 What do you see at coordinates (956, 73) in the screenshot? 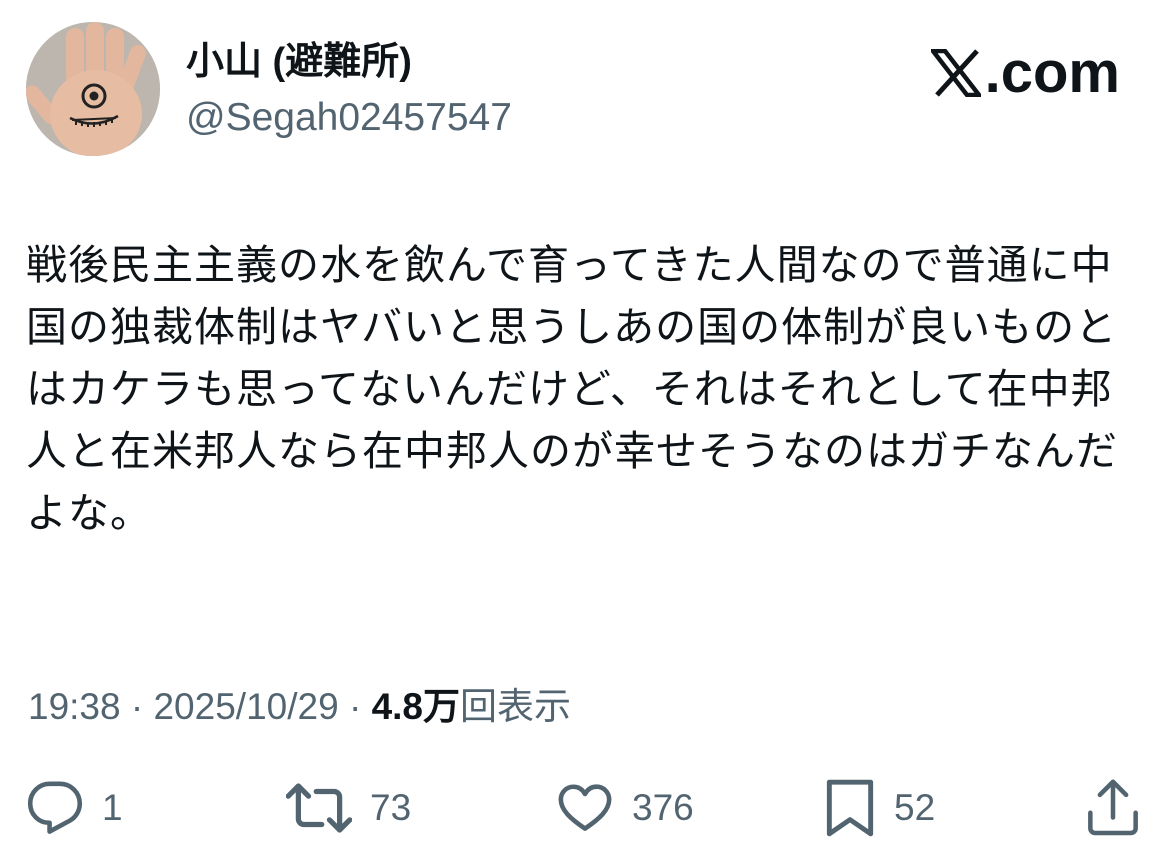
I see `x-logo-icon` at bounding box center [956, 73].